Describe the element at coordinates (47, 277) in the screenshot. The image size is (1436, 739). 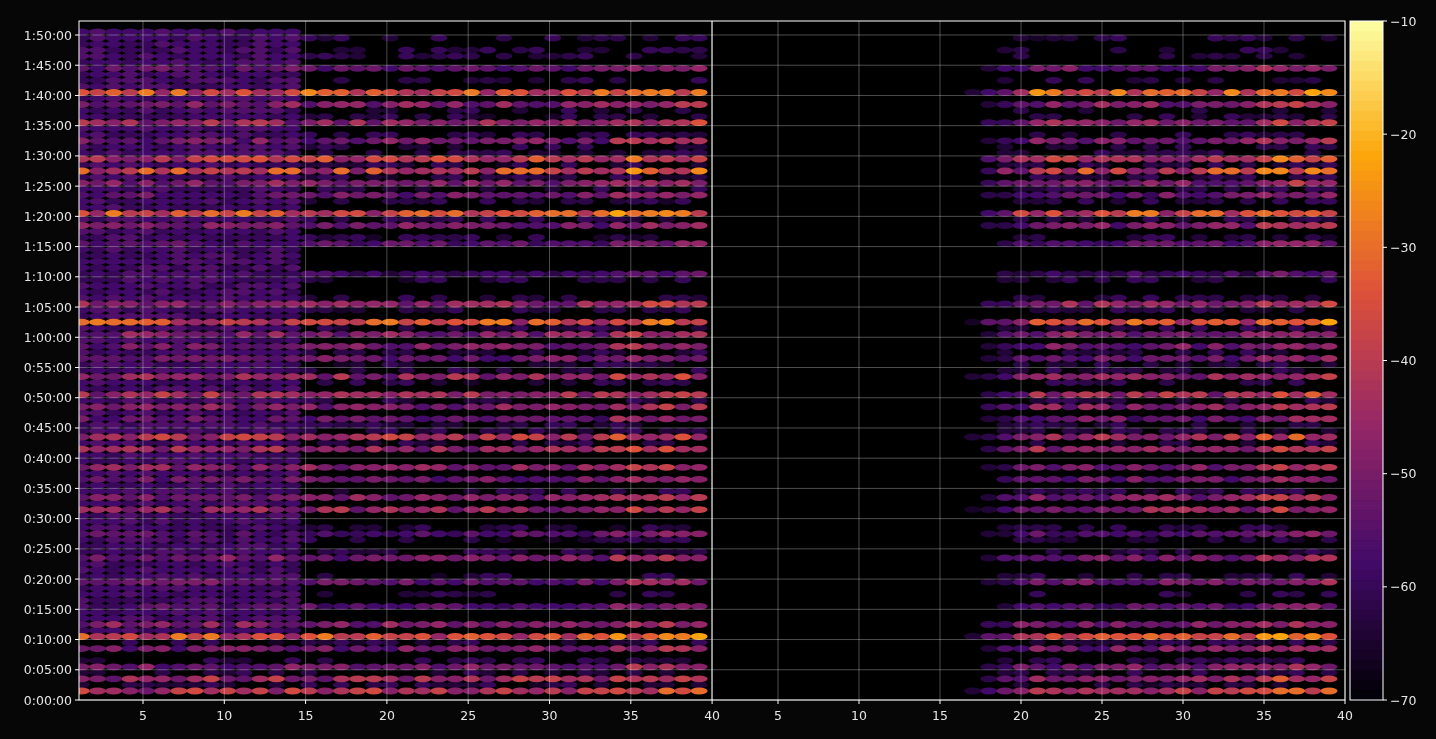
I see `y-tick-label: 1:10:00` at that location.